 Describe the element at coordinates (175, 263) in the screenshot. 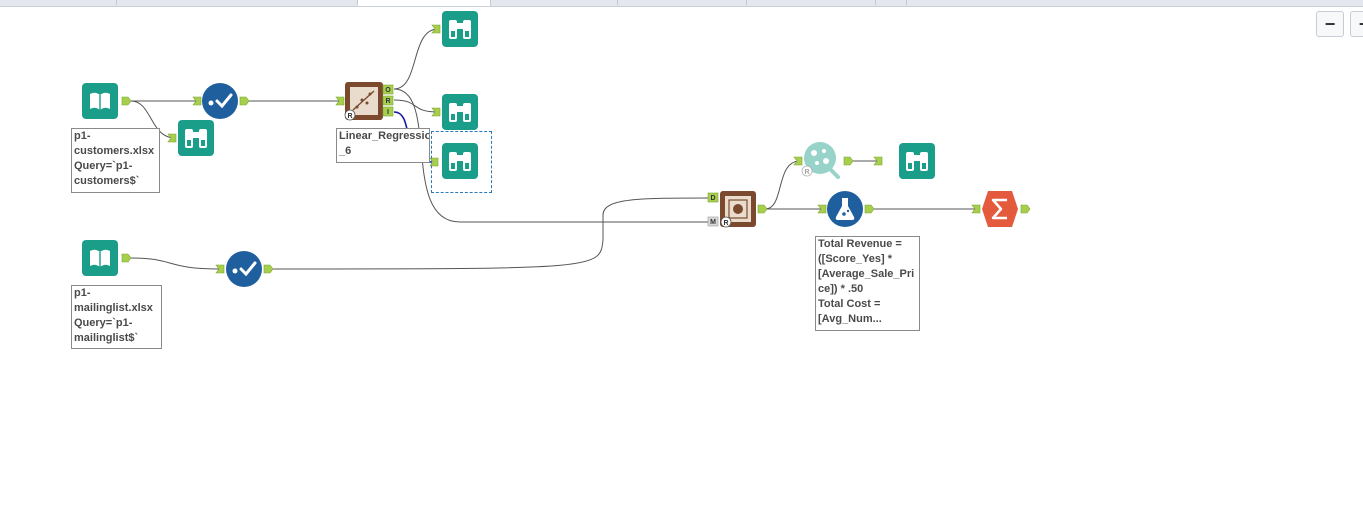

I see `wire-input2-select2` at that location.